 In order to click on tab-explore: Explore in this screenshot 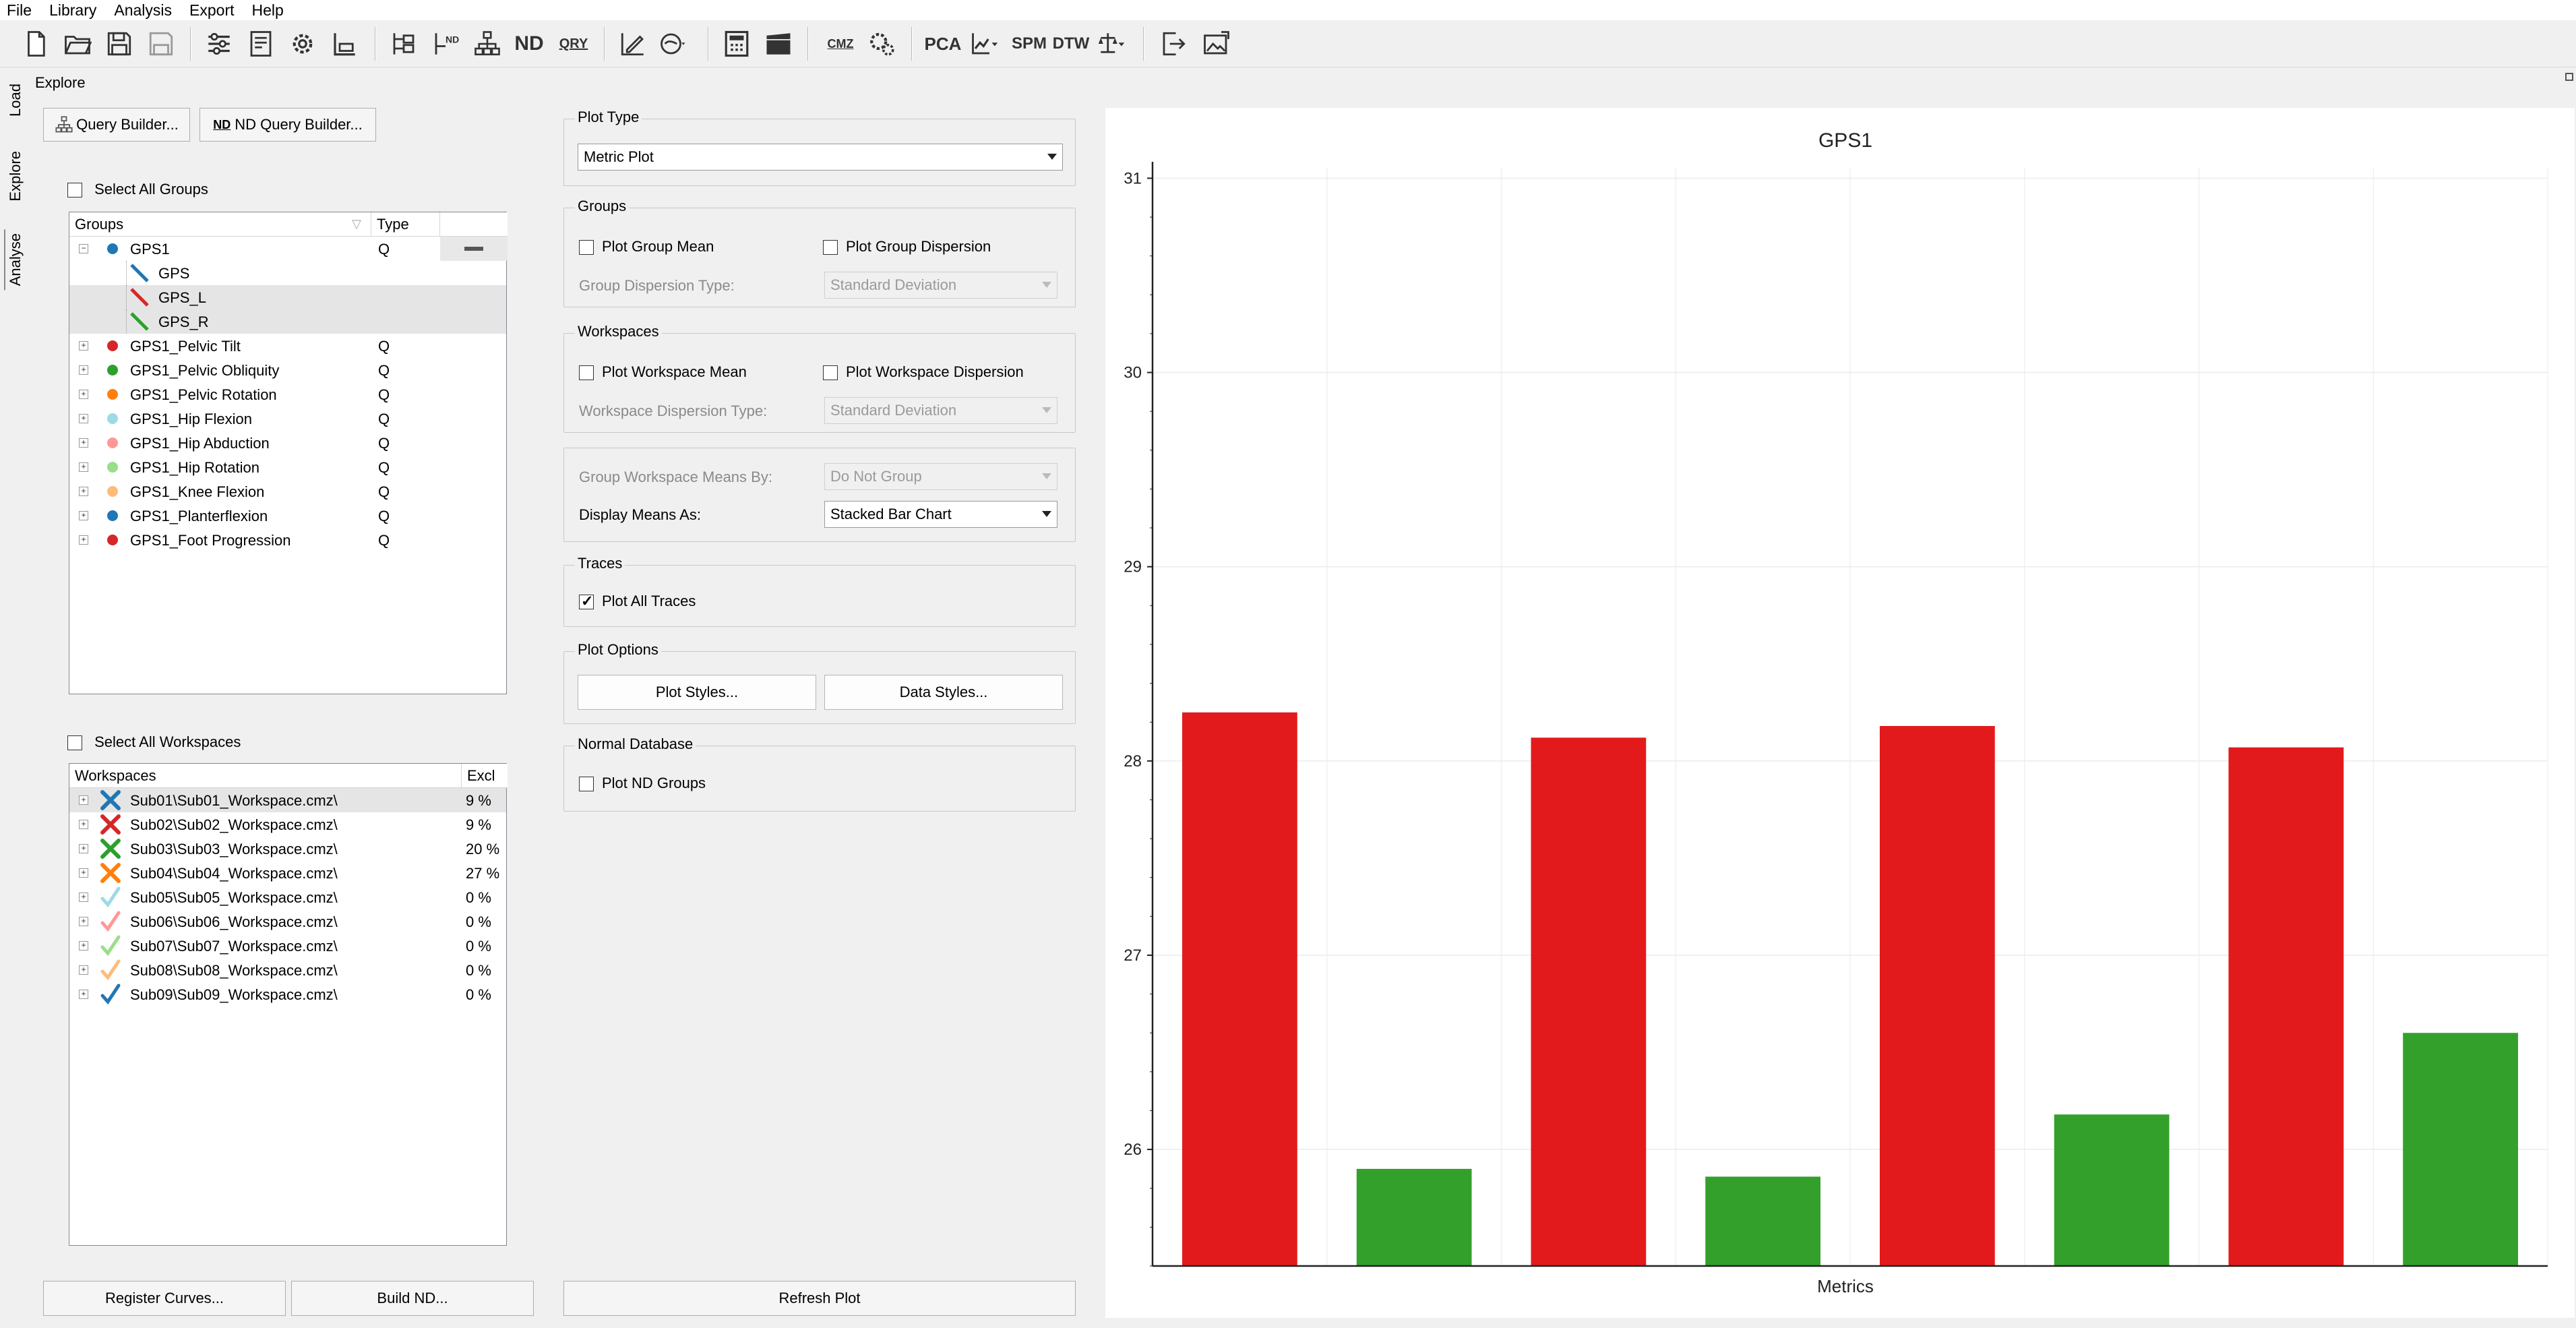, I will do `click(15, 176)`.